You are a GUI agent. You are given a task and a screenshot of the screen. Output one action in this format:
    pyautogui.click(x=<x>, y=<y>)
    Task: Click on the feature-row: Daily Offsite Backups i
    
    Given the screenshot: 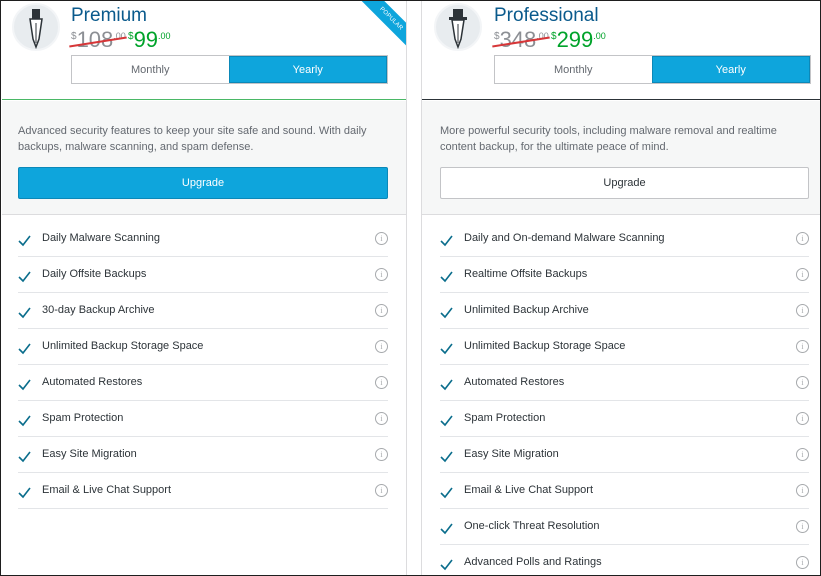 What is the action you would take?
    pyautogui.click(x=203, y=275)
    